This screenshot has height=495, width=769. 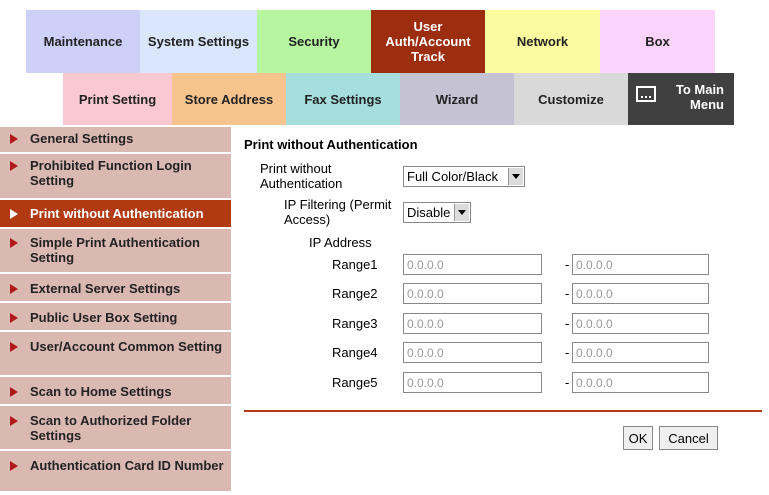 I want to click on range5-from-input, so click(x=472, y=382).